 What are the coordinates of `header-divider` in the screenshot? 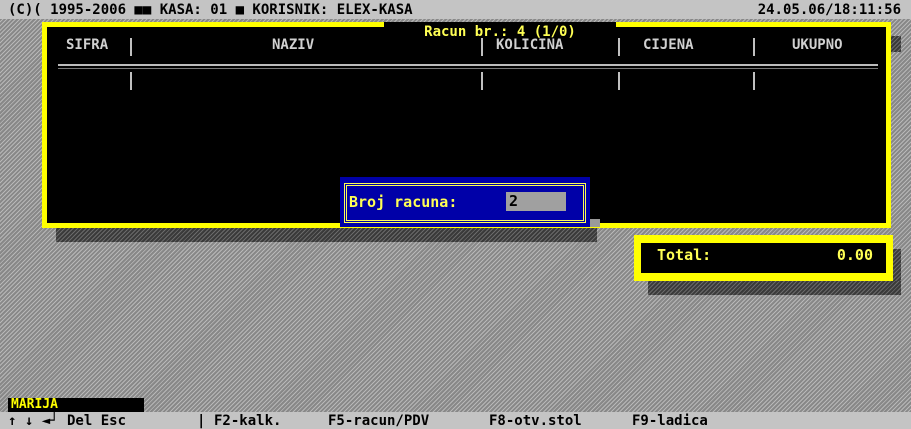 It's located at (468, 65).